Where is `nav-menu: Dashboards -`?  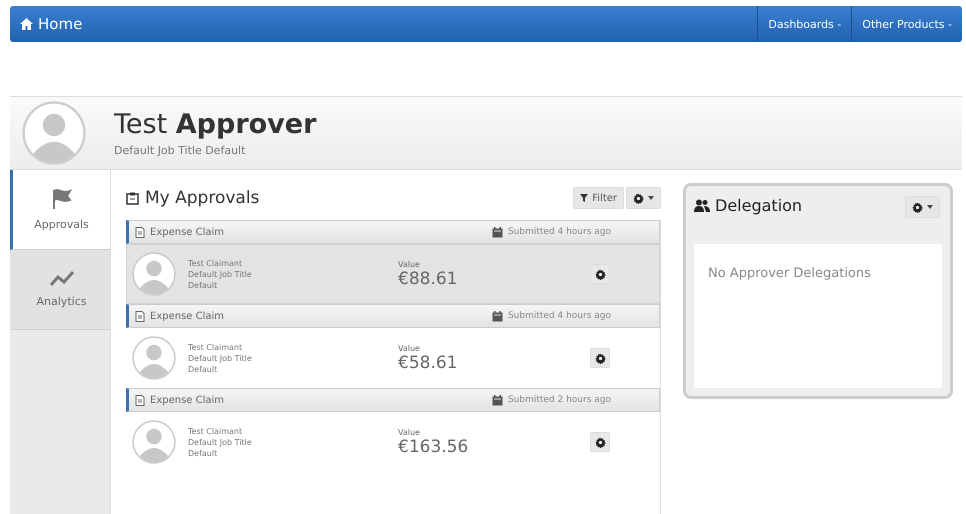 nav-menu: Dashboards - is located at coordinates (804, 24).